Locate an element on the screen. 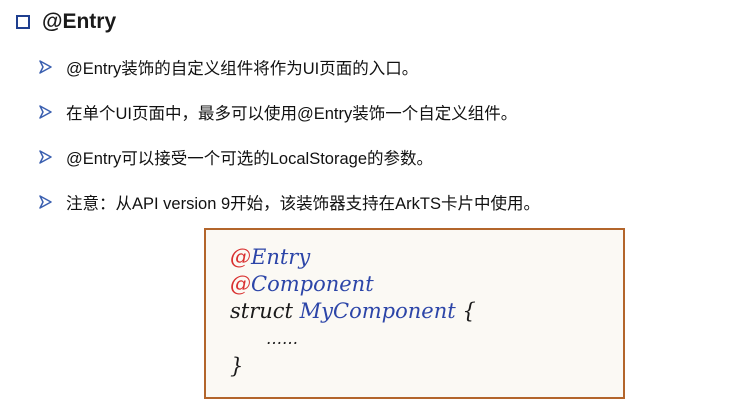  decorator-name: Component is located at coordinates (312, 284).